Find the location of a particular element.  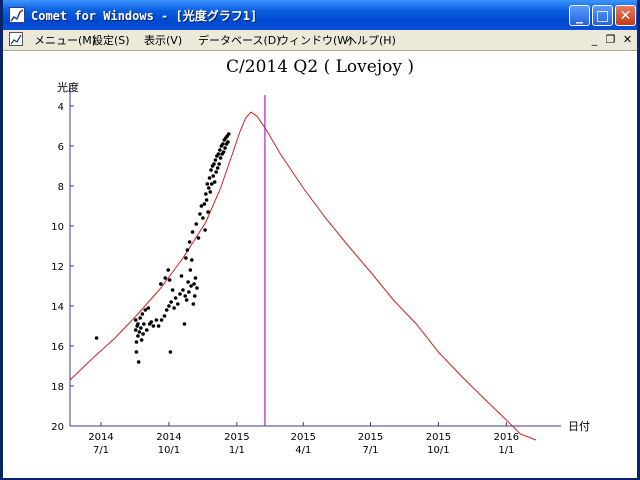

y-tick-label: 8 is located at coordinates (61, 187).